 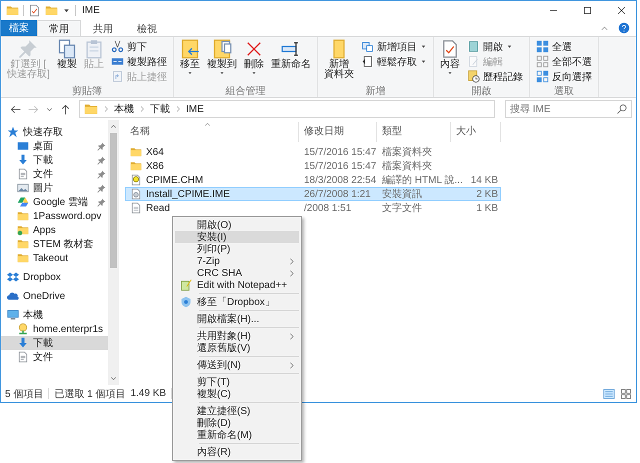 I want to click on ribbon-button: 內容, so click(x=450, y=62).